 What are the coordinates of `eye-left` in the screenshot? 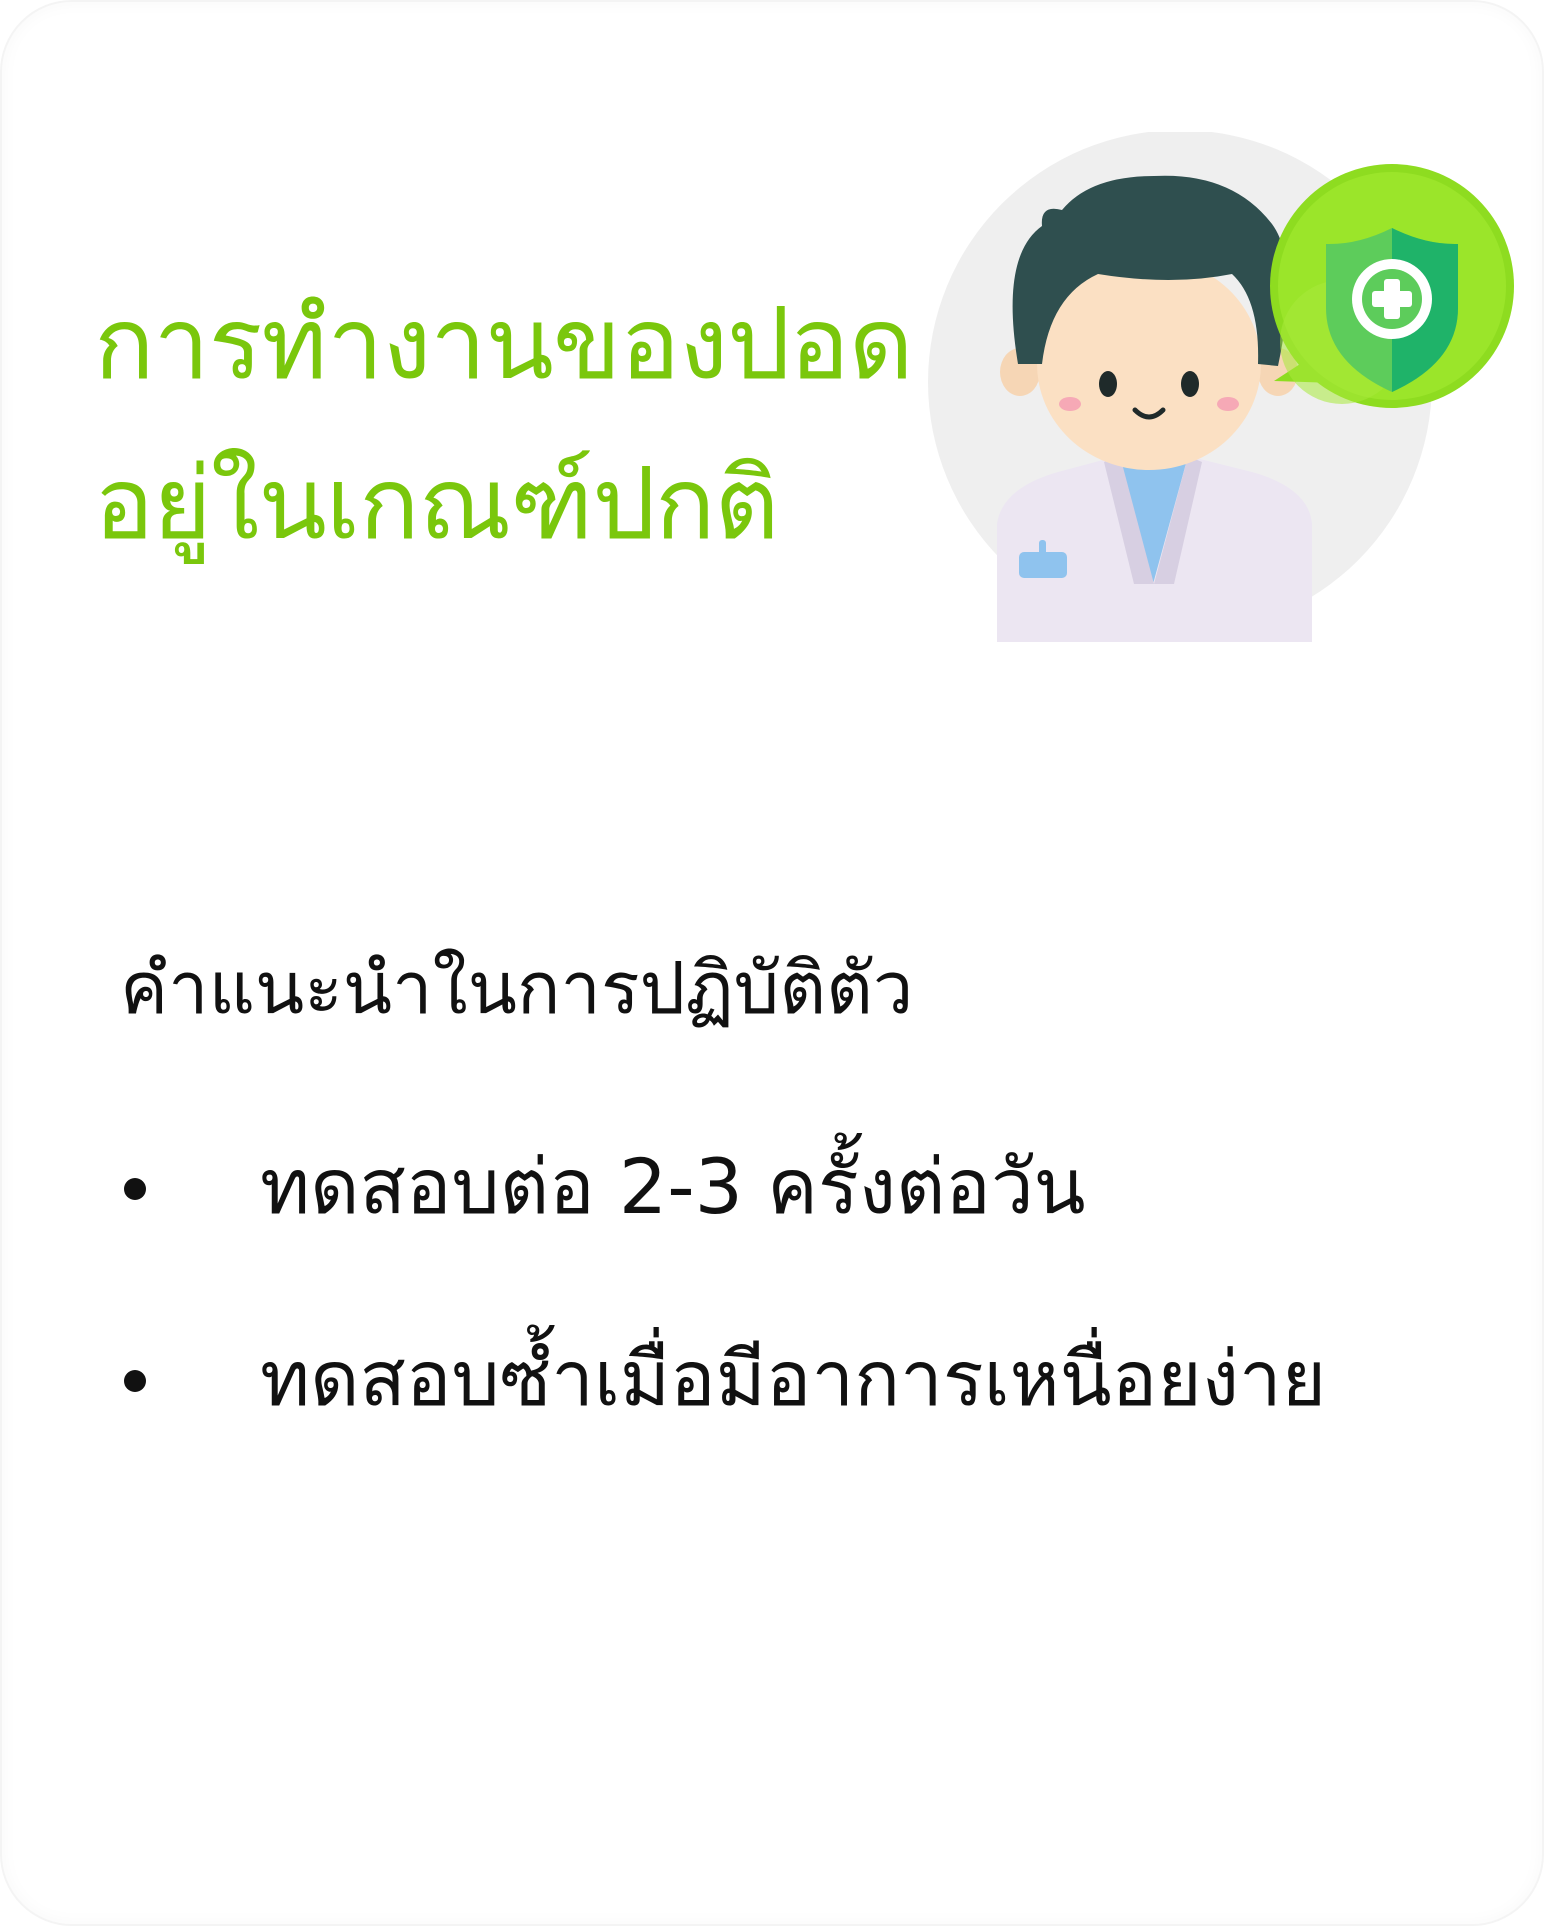 It's located at (1108, 384).